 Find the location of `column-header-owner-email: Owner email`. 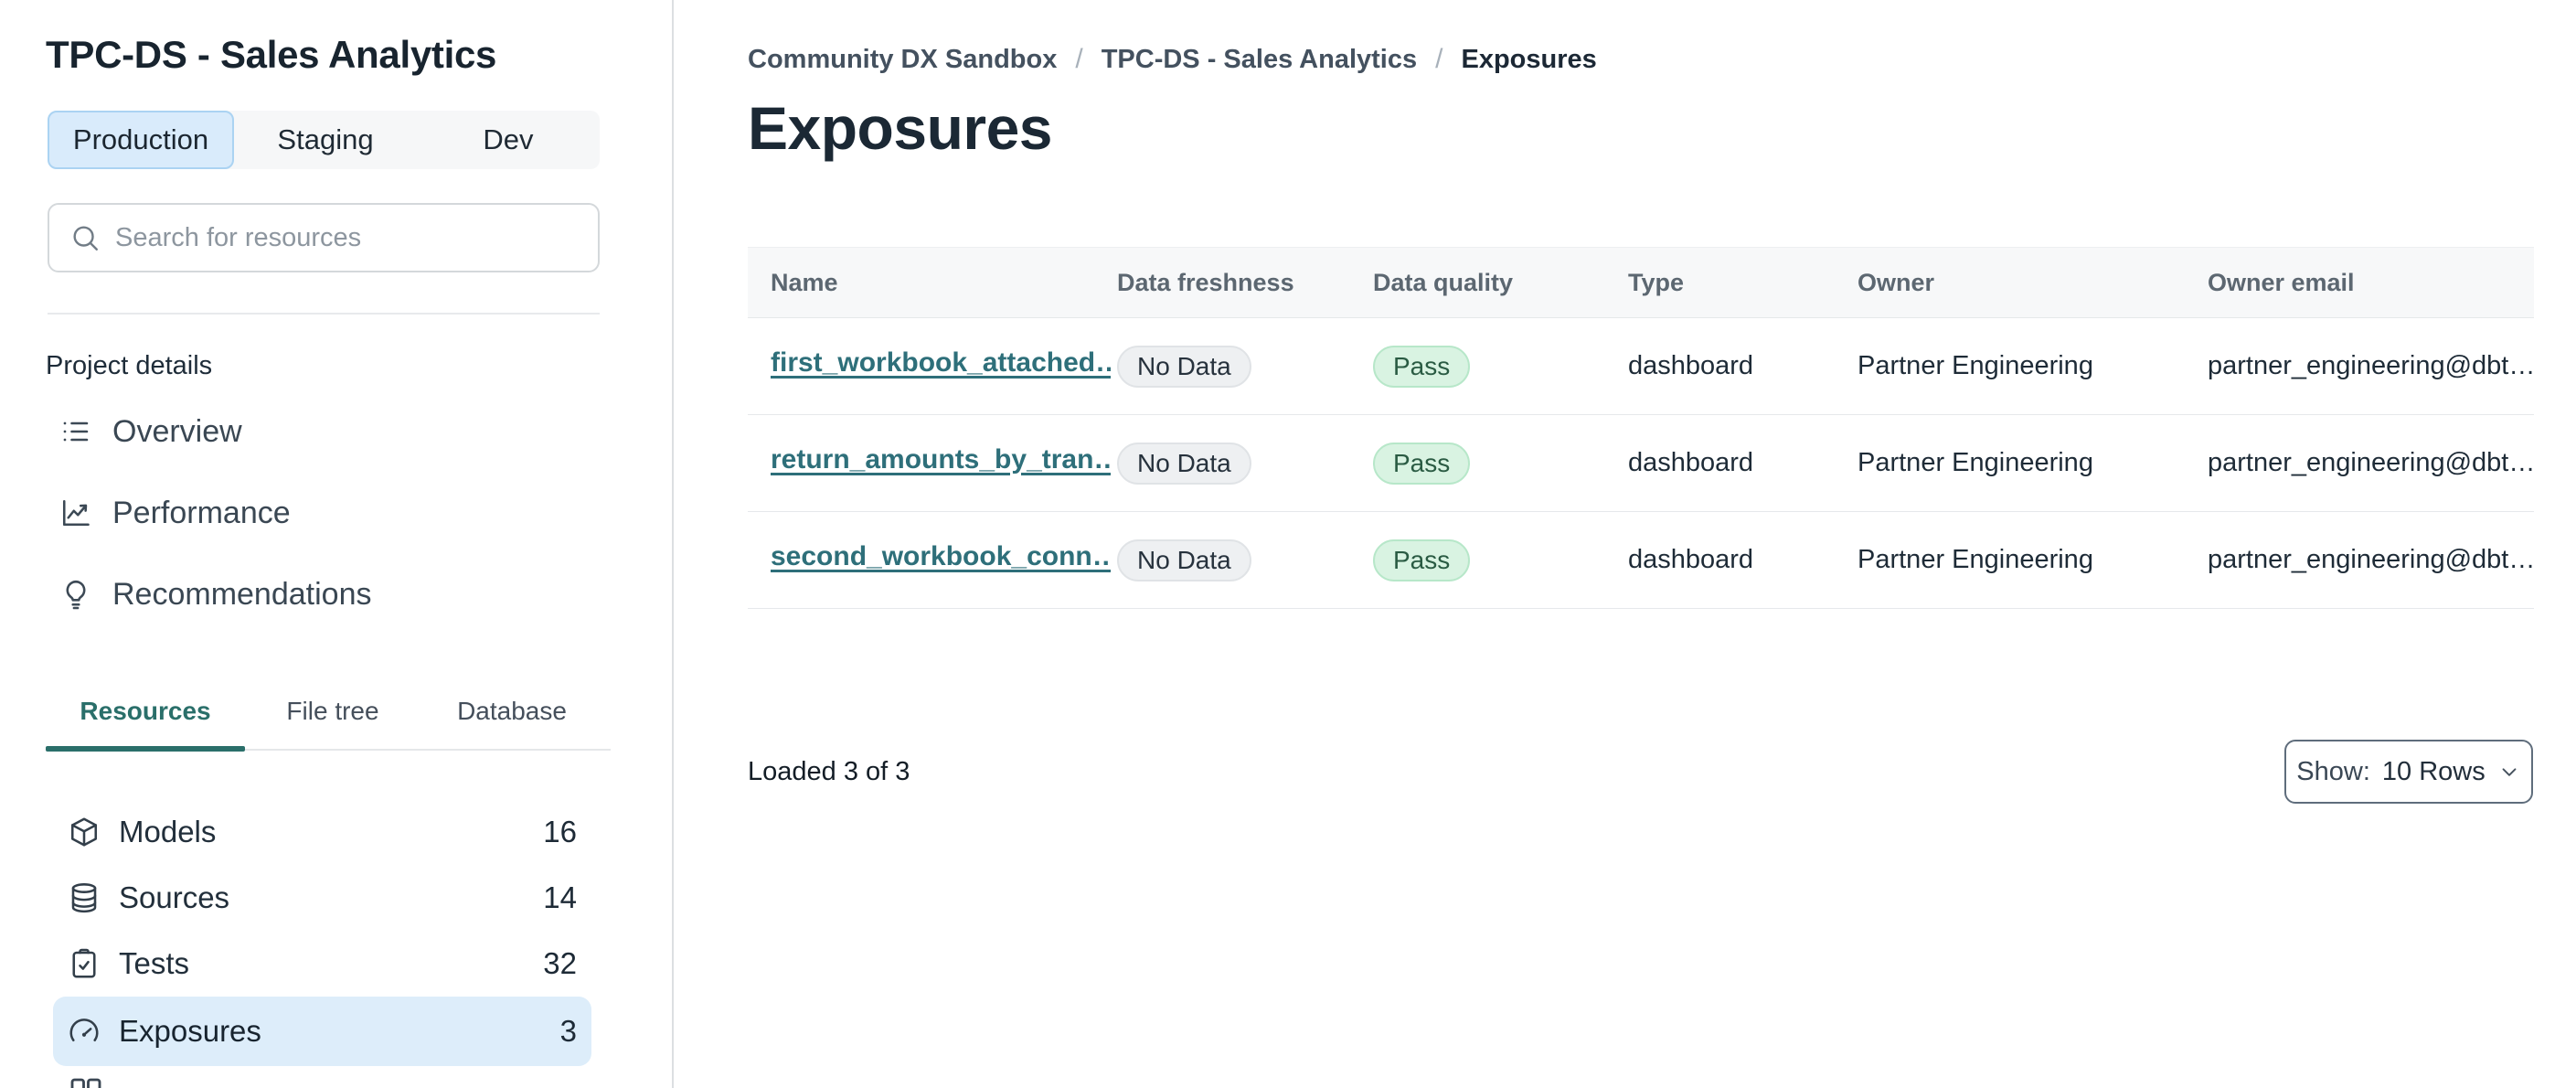

column-header-owner-email: Owner email is located at coordinates (2281, 282).